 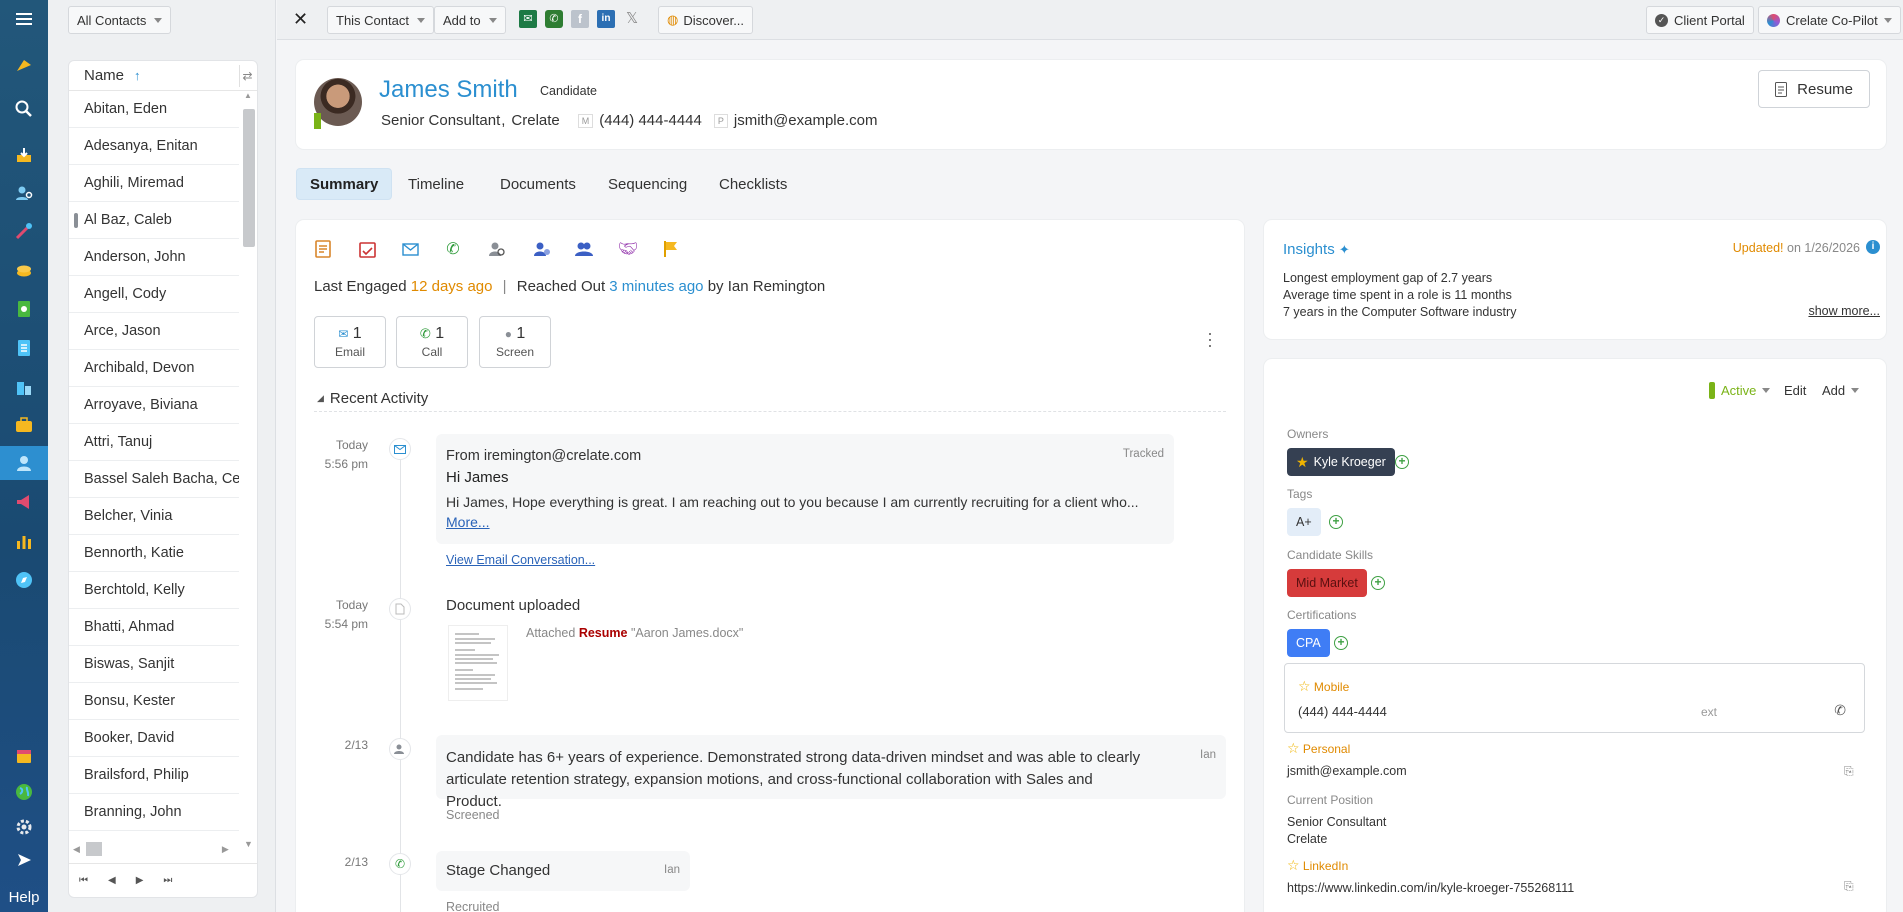 I want to click on checklist-icon, so click(x=24, y=348).